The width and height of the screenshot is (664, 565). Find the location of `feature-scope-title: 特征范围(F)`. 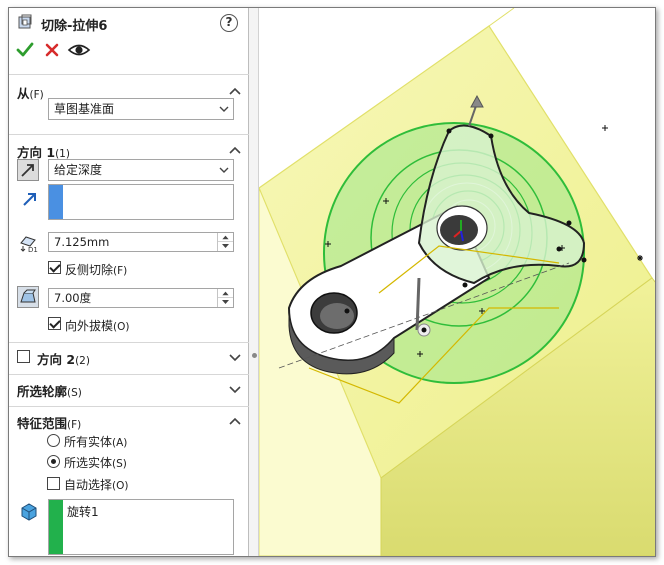

feature-scope-title: 特征范围(F) is located at coordinates (49, 422).